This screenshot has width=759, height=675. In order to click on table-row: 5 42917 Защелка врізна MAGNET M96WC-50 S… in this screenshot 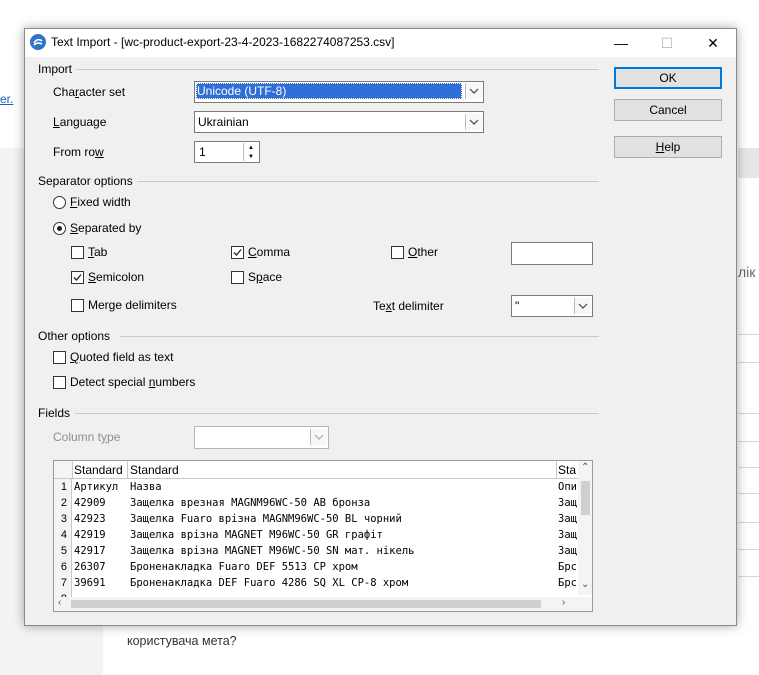, I will do `click(317, 551)`.